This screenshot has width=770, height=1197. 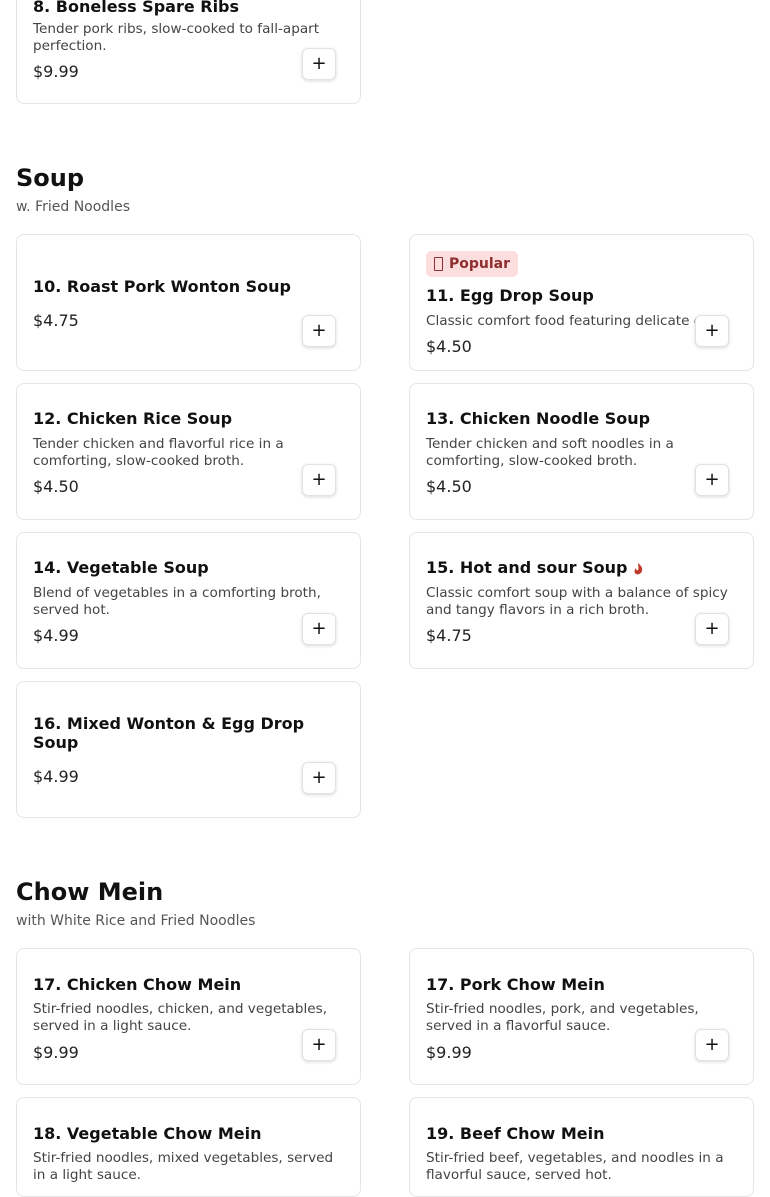 What do you see at coordinates (73, 207) in the screenshot?
I see `section-subtitle: w. Fried Noodles` at bounding box center [73, 207].